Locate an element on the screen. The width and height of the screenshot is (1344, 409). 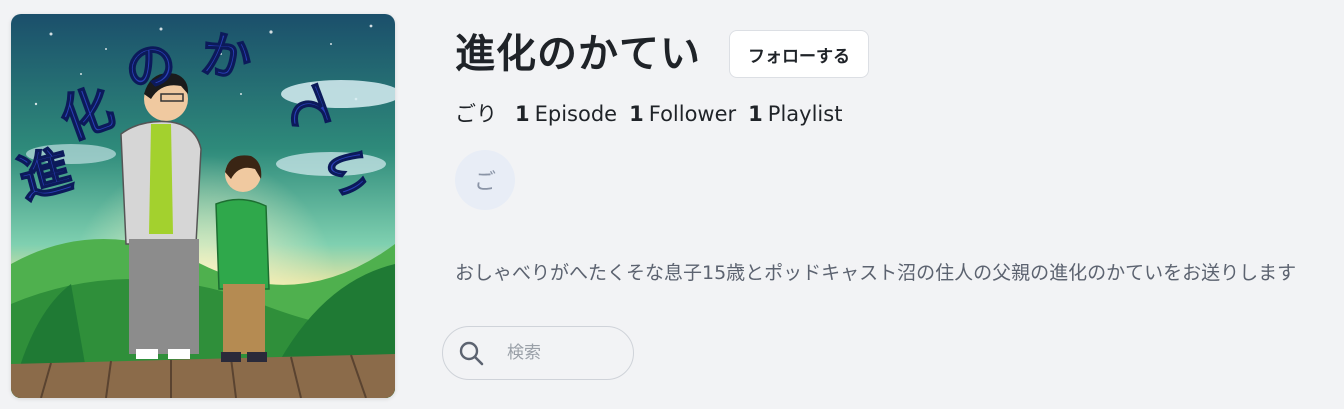
follow-button: フォローする is located at coordinates (799, 54).